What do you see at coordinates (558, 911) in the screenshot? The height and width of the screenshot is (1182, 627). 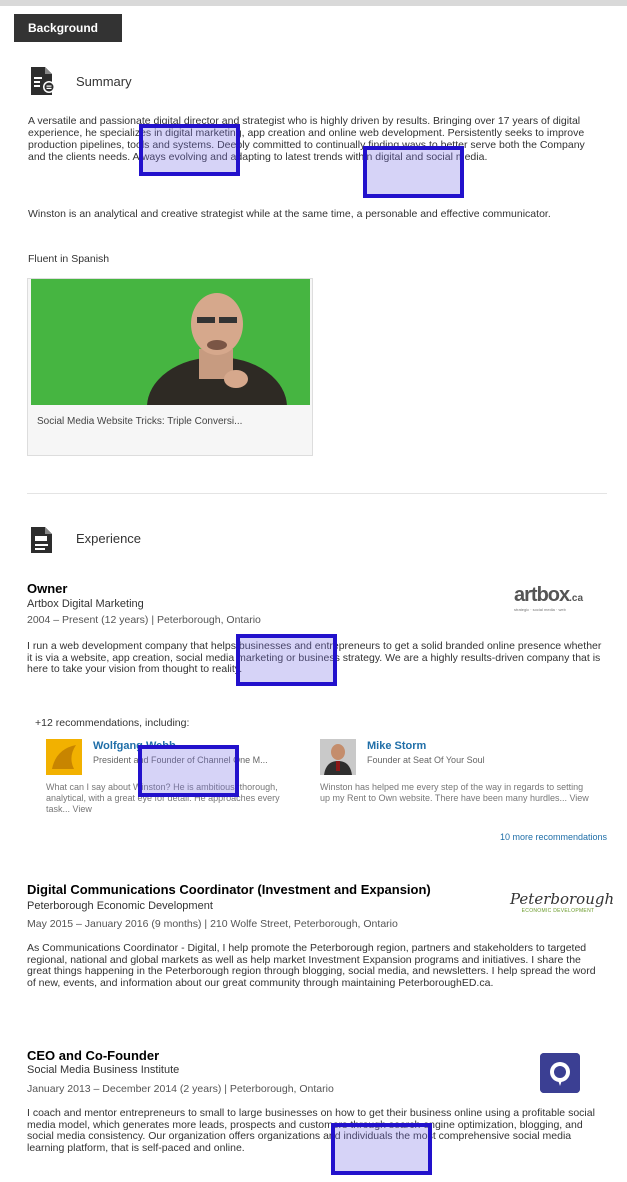 I see `peterborough-logo-tagline: ECONOMIC DEVELOPMENT` at bounding box center [558, 911].